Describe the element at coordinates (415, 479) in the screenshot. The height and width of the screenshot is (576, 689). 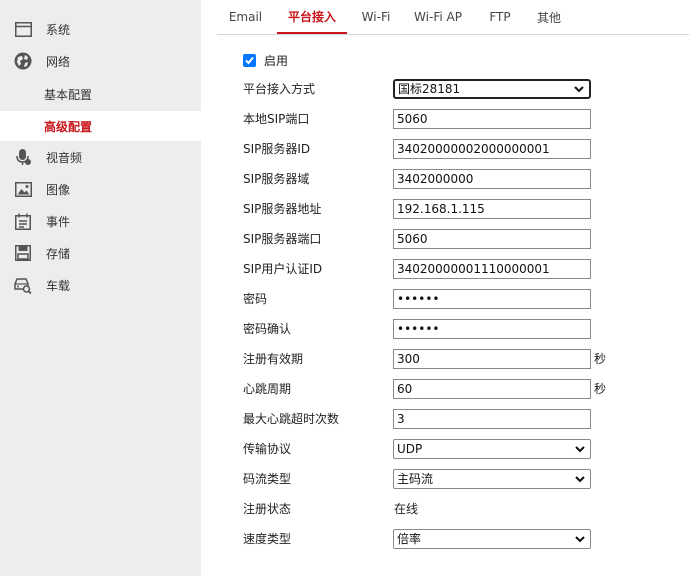
I see `stream-type-value: 主码流` at that location.